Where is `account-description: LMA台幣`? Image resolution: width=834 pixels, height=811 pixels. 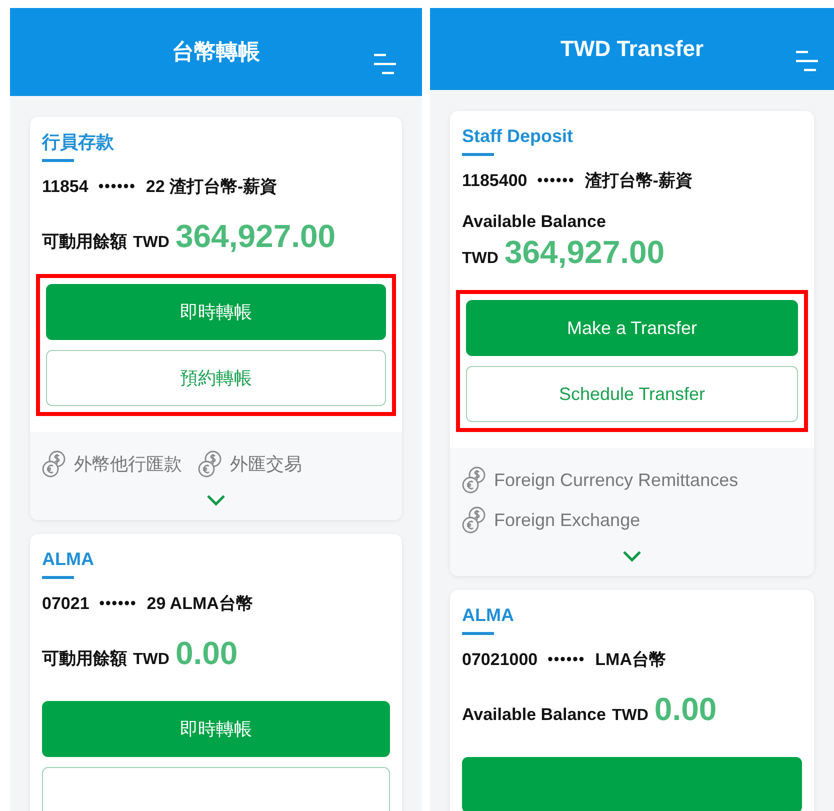 account-description: LMA台幣 is located at coordinates (630, 660).